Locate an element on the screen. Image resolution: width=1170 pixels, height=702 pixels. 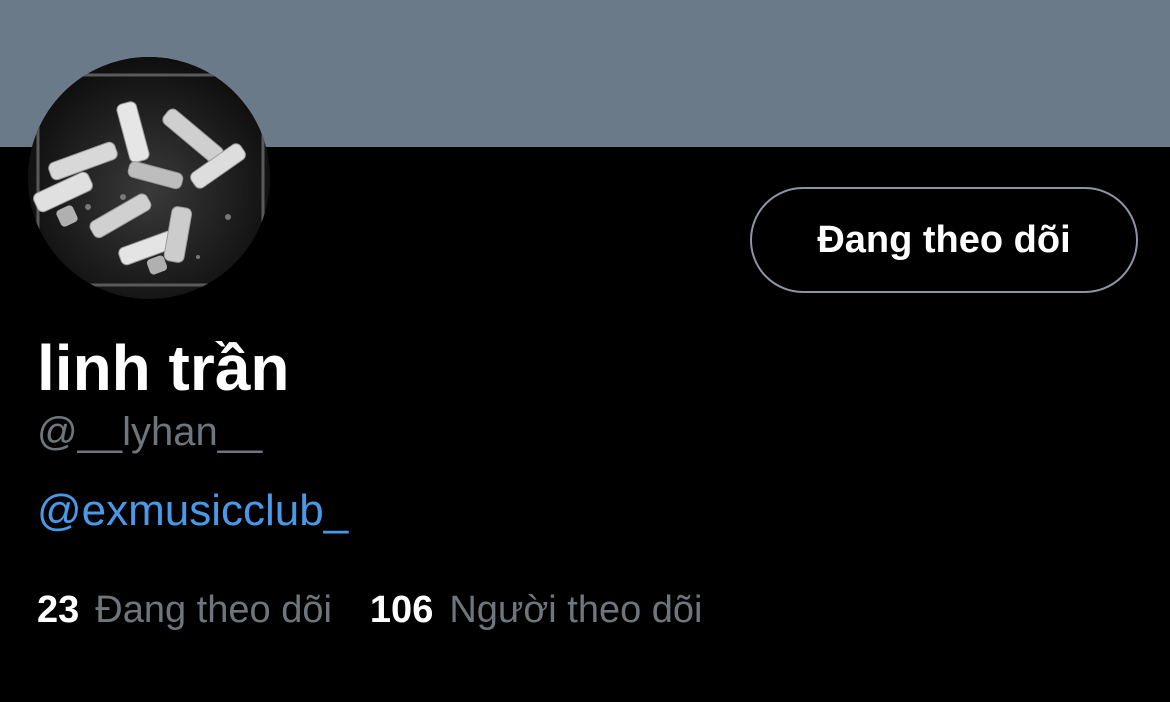
profile-stats: 23 Đang theo dõi 106 Người theo dõi is located at coordinates (370, 610).